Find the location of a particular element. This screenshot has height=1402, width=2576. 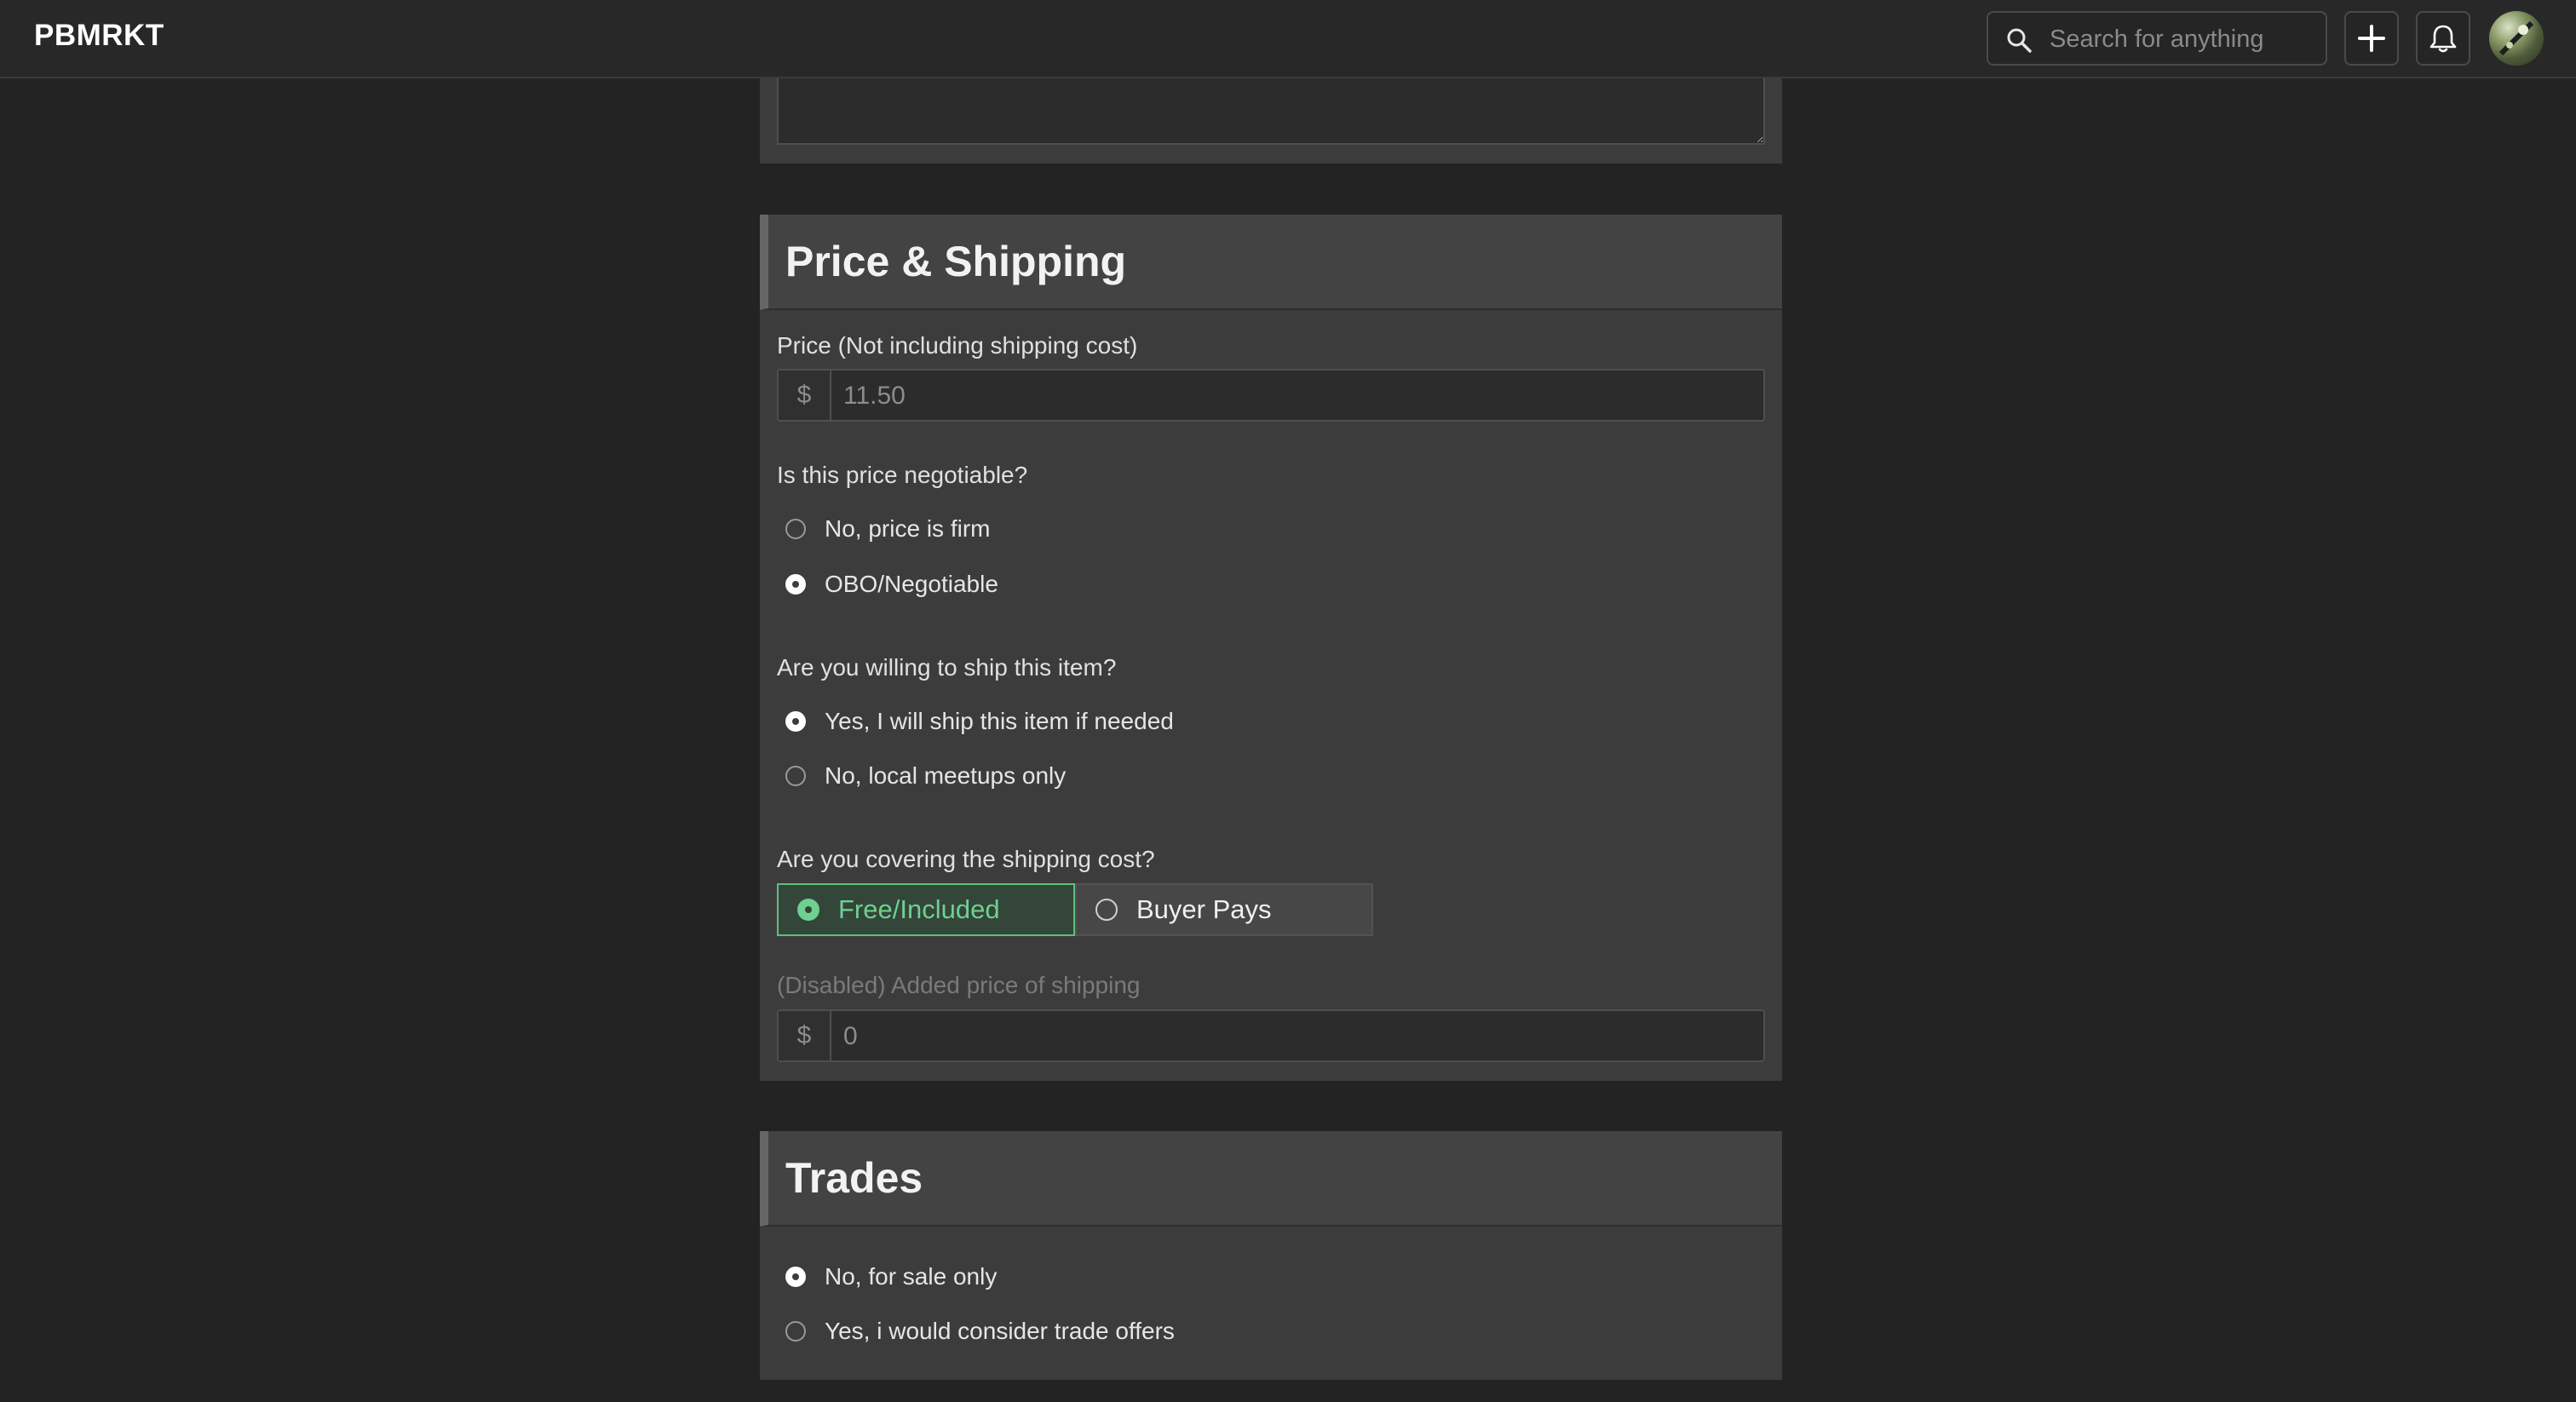

buyer-pays-option: Buyer Pays is located at coordinates (1224, 910).